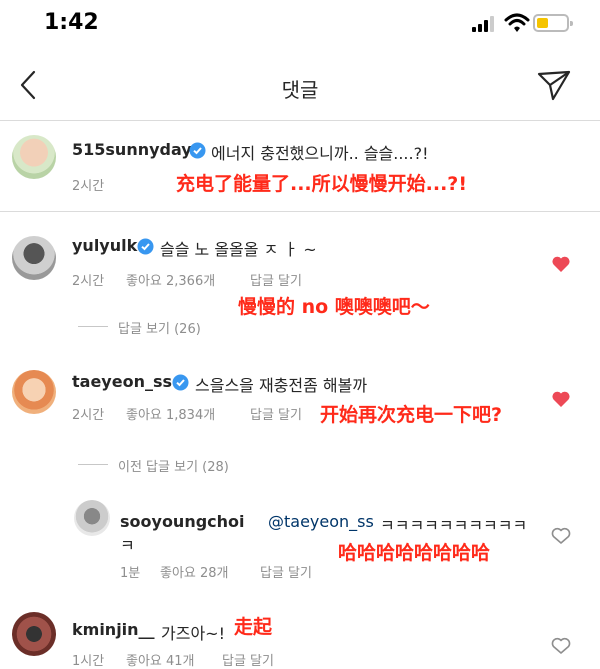 This screenshot has height=669, width=600. Describe the element at coordinates (127, 545) in the screenshot. I see `reply-text-continued: ㅋ` at that location.